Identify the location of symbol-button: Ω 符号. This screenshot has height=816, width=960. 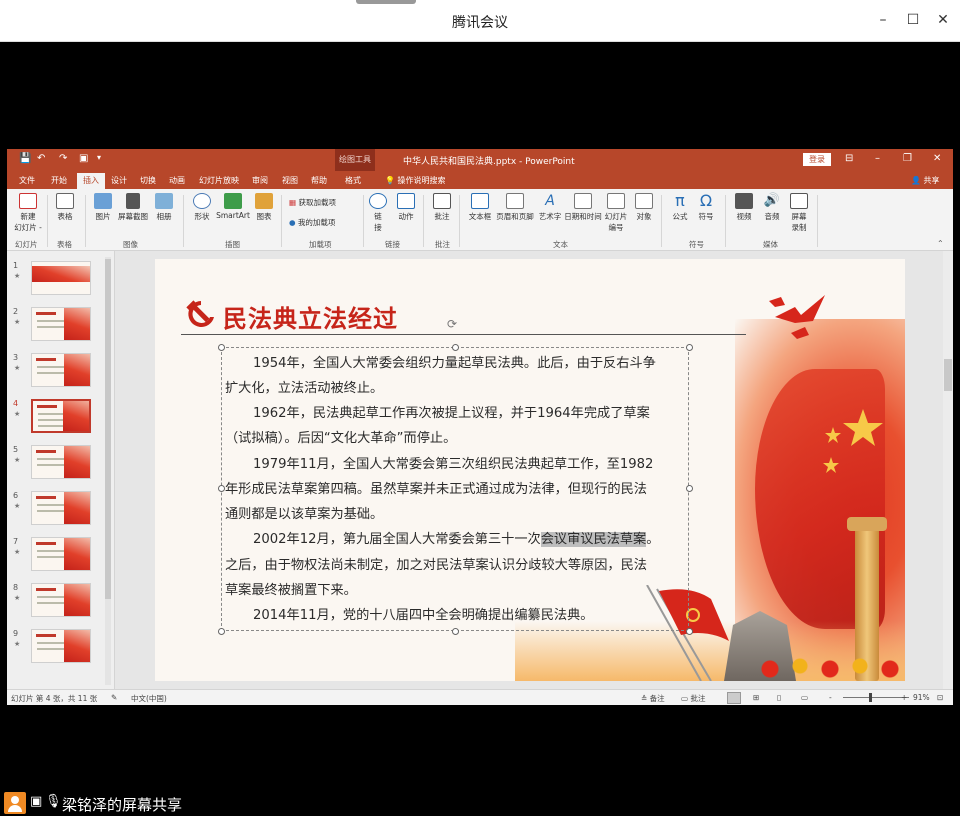
(706, 207).